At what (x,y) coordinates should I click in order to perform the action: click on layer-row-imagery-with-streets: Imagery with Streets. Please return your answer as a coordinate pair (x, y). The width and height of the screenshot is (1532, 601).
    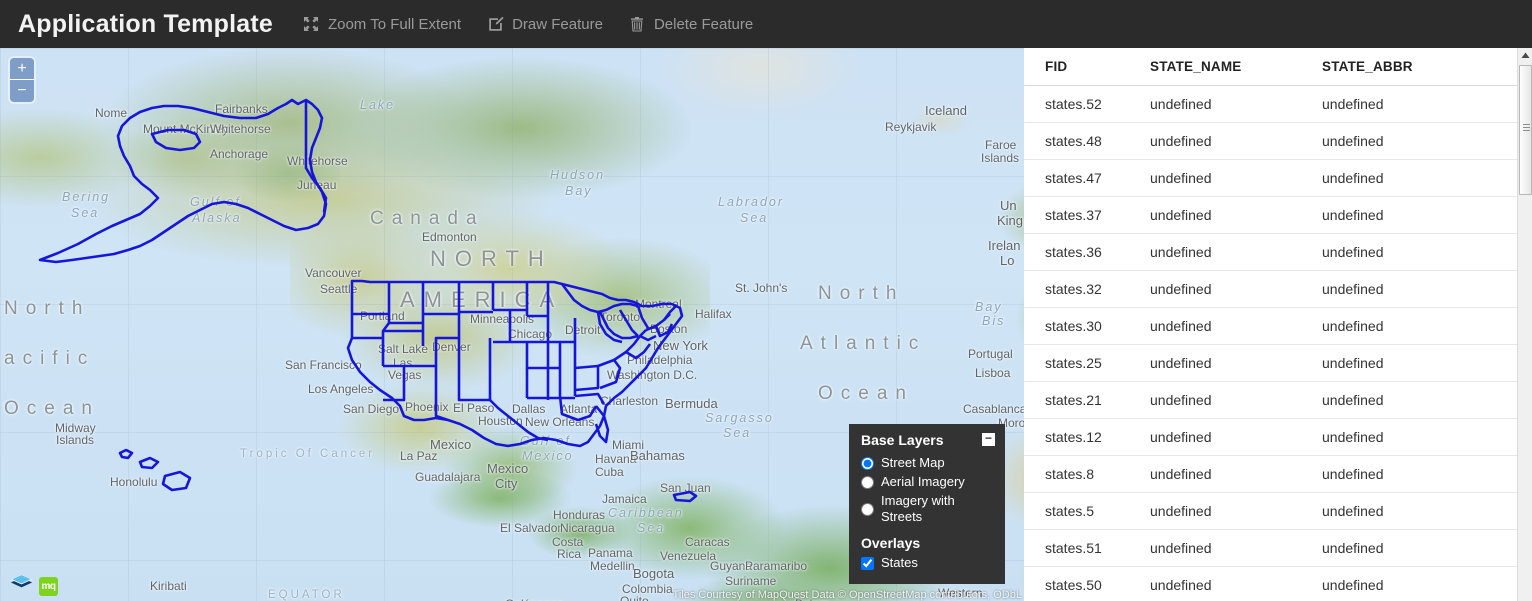
    Looking at the image, I should click on (928, 509).